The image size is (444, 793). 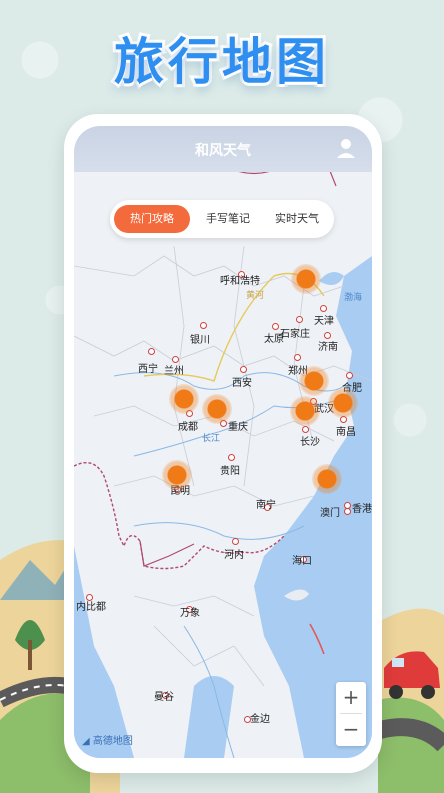 I want to click on city-chengdu: 成都, so click(x=188, y=425).